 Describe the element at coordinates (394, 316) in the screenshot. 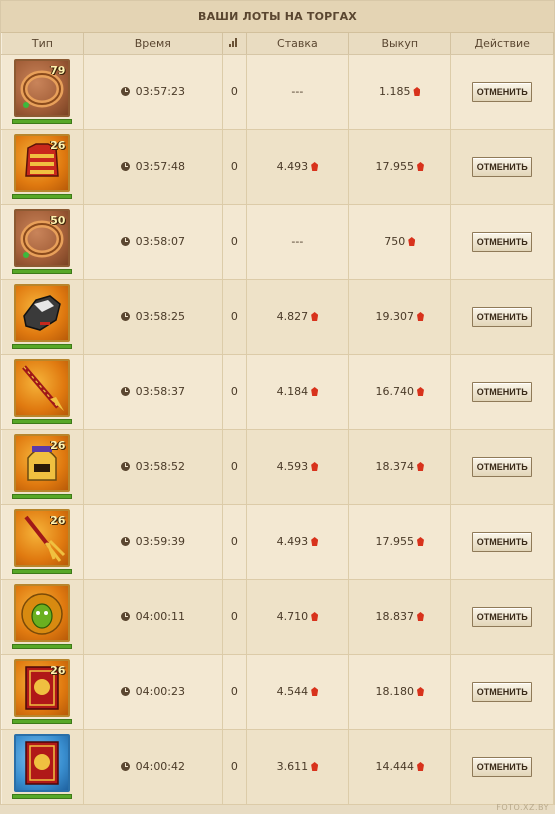

I see `buyout-value: 19.307` at that location.